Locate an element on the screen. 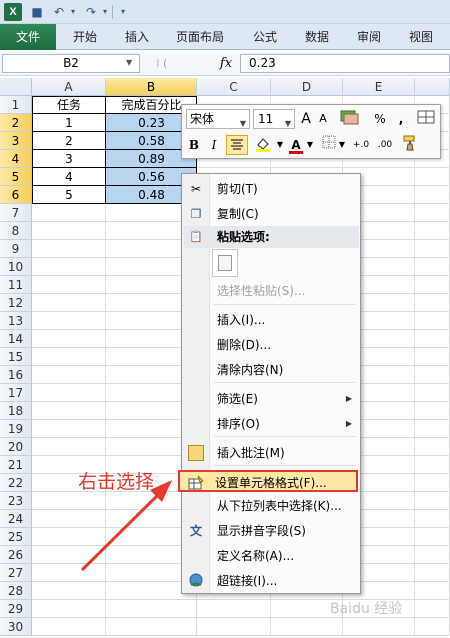  tab-page-layout: 页面布局 is located at coordinates (200, 37).